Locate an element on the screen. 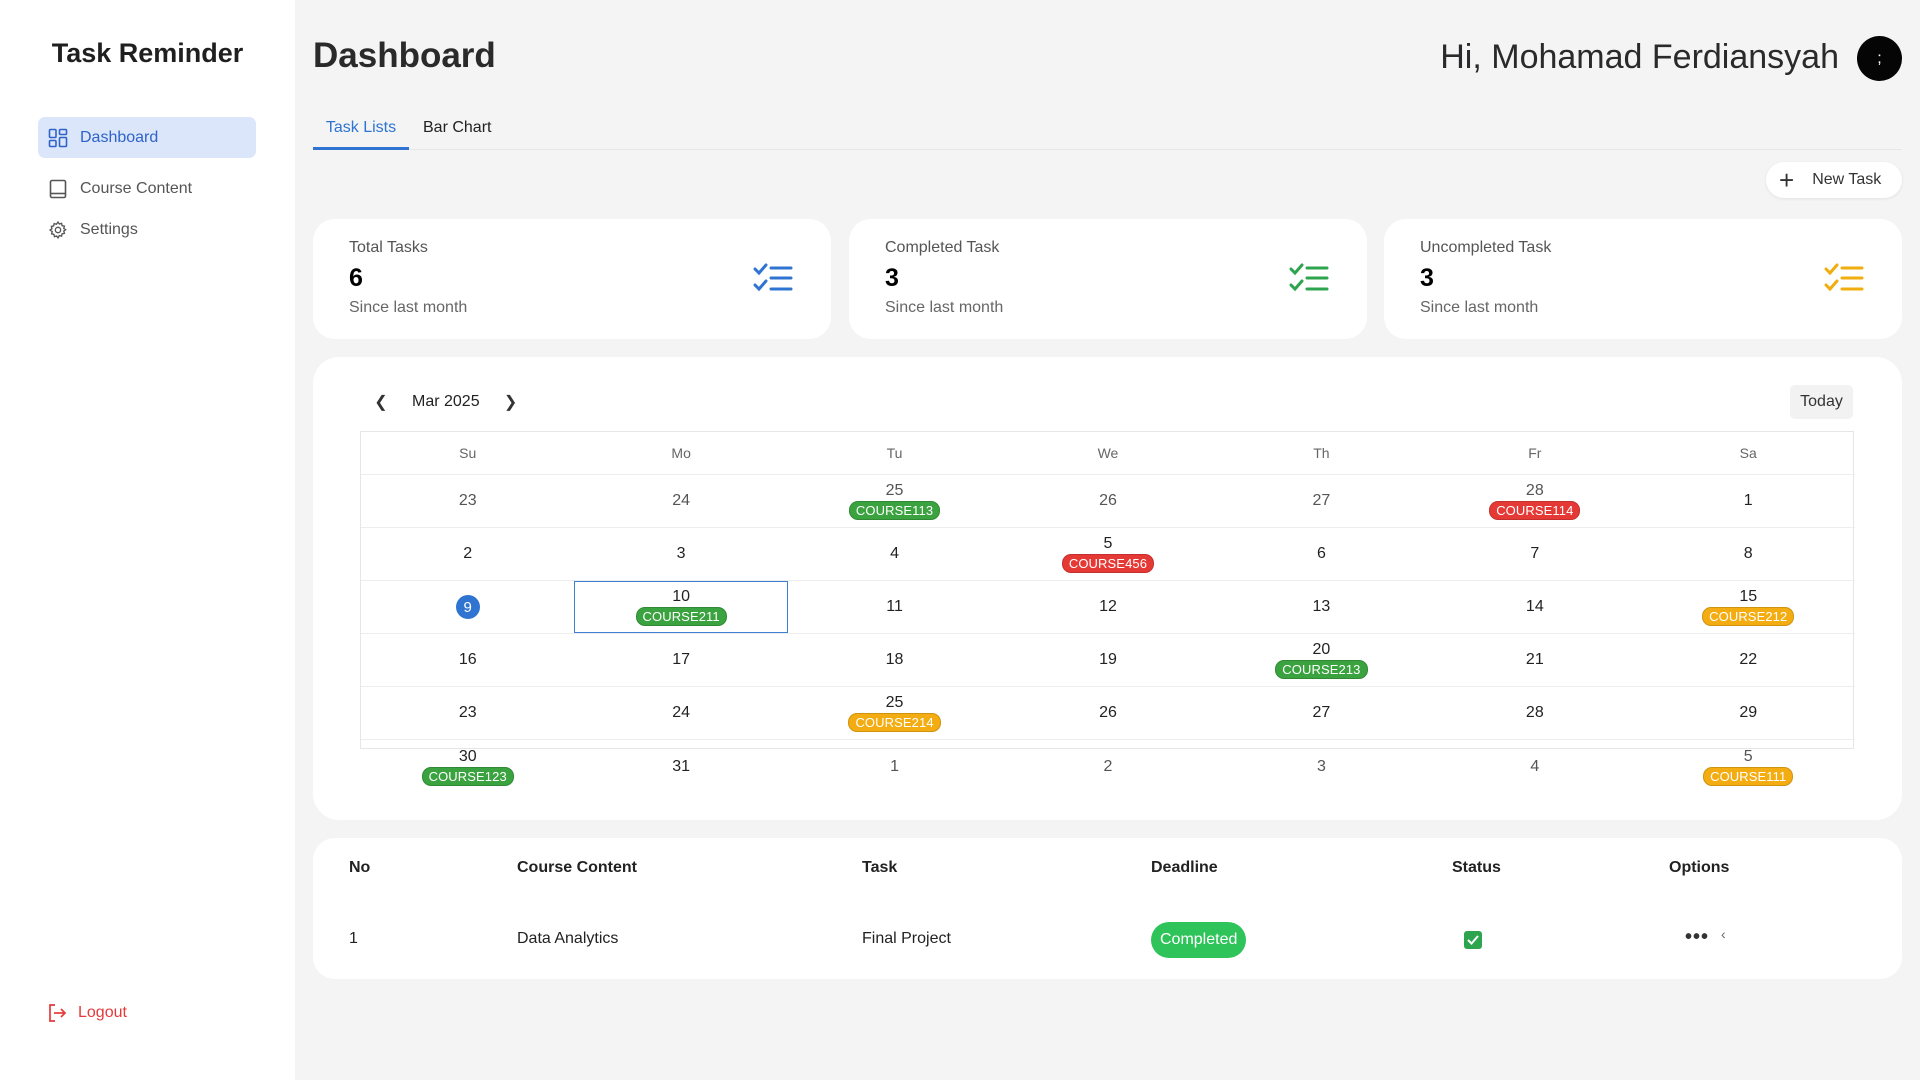 Image resolution: width=1920 pixels, height=1080 pixels. calendar-day-cell: 29 is located at coordinates (1748, 713).